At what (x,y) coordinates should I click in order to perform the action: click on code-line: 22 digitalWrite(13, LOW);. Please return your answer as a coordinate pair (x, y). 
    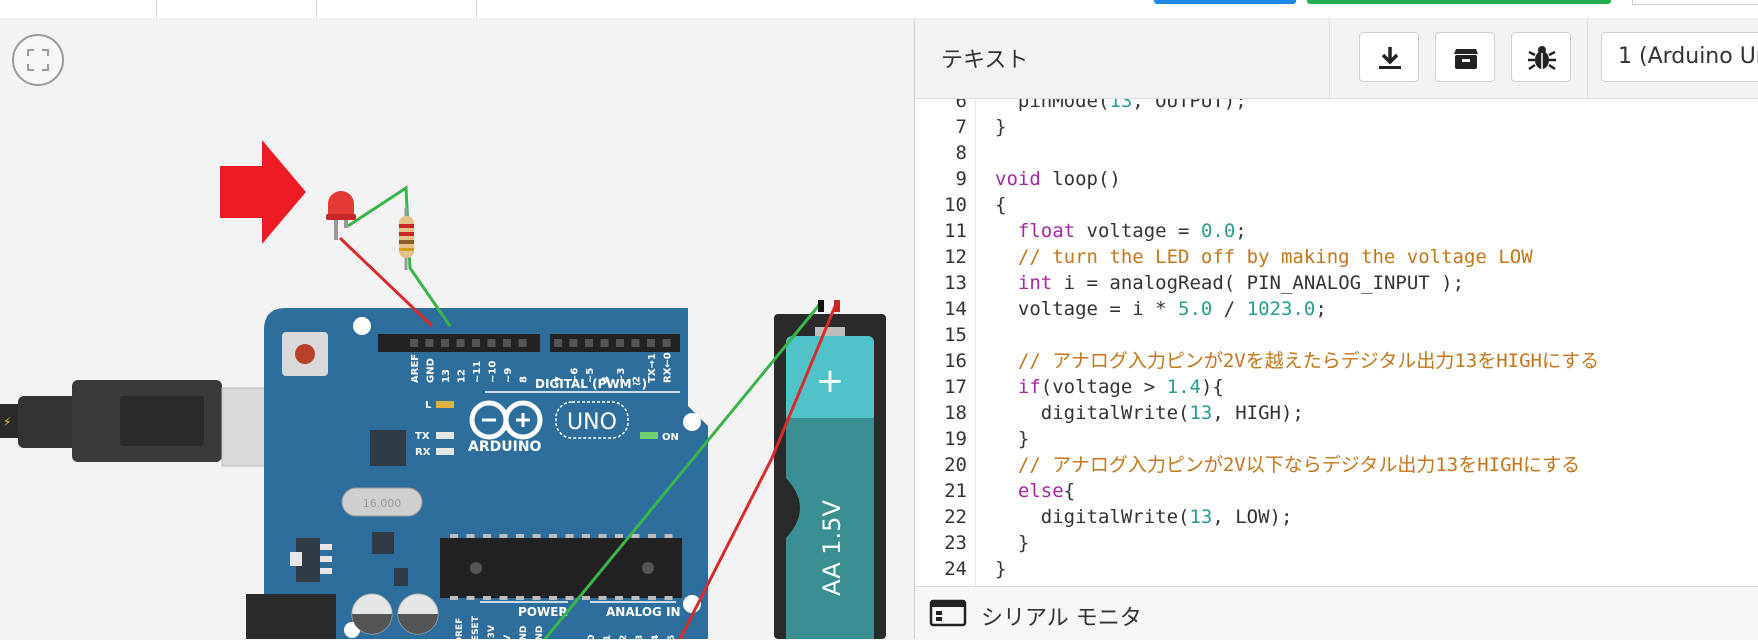
    Looking at the image, I should click on (1336, 517).